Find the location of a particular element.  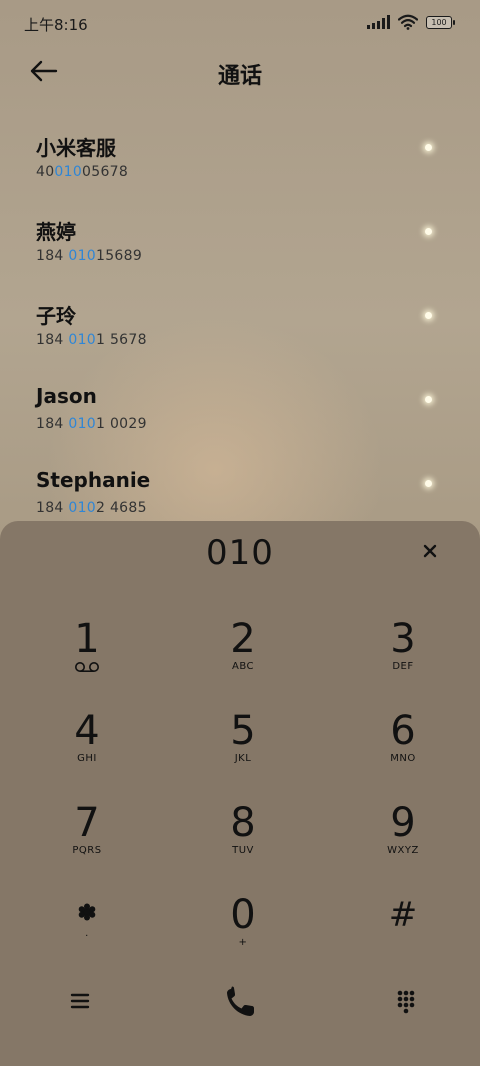

key-digit: 3 is located at coordinates (403, 639).